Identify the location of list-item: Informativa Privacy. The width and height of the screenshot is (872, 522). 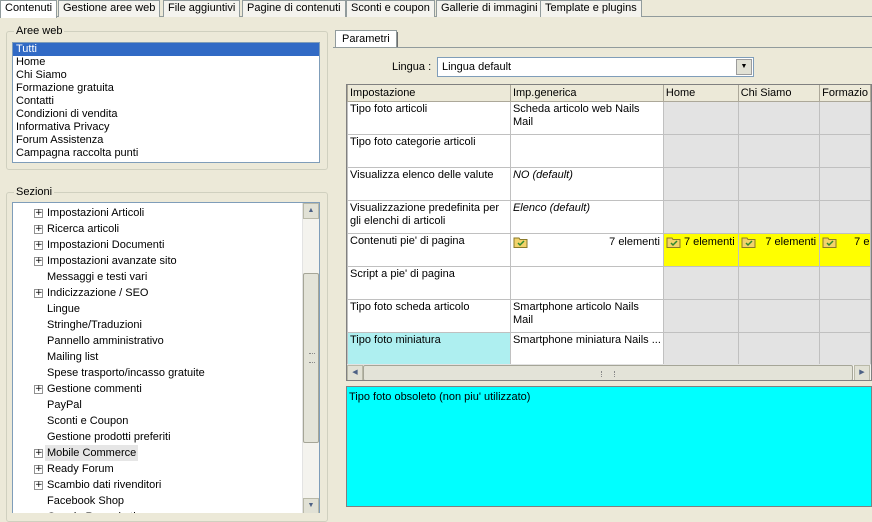
(166, 127).